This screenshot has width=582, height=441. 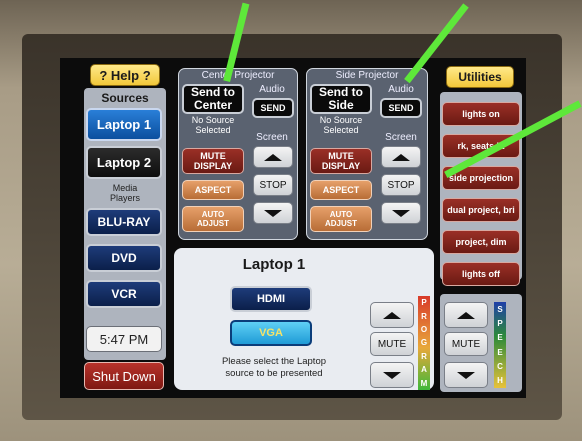 What do you see at coordinates (273, 185) in the screenshot?
I see `center-screen-stop-button: STOP` at bounding box center [273, 185].